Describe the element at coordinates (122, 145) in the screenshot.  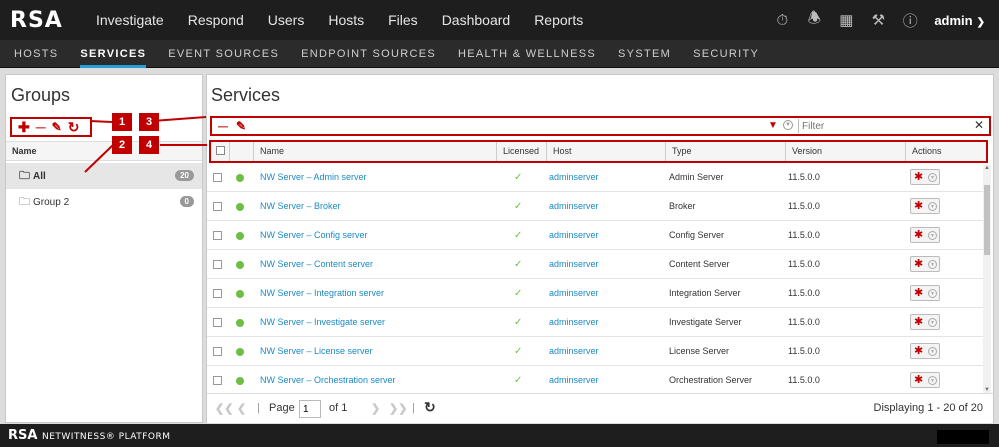
I see `callout-2: 2` at that location.